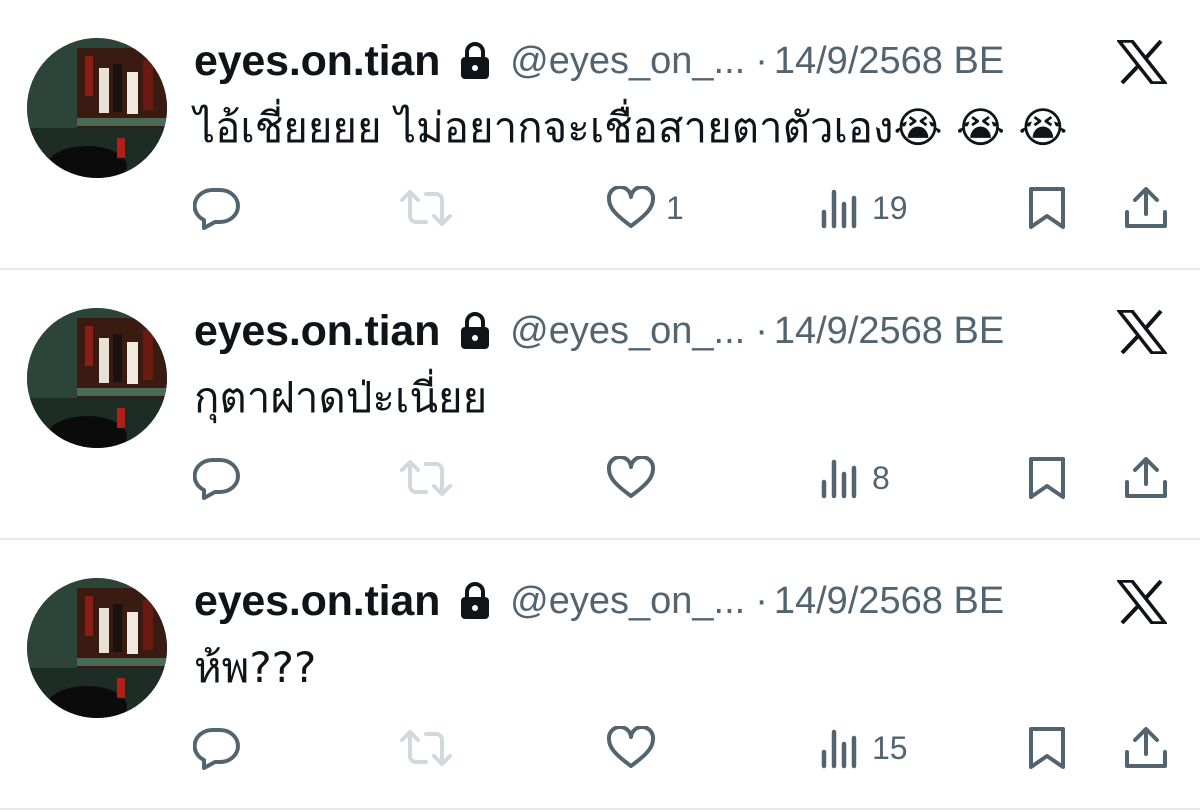 The image size is (1200, 810). Describe the element at coordinates (675, 207) in the screenshot. I see `like-count: 1` at that location.